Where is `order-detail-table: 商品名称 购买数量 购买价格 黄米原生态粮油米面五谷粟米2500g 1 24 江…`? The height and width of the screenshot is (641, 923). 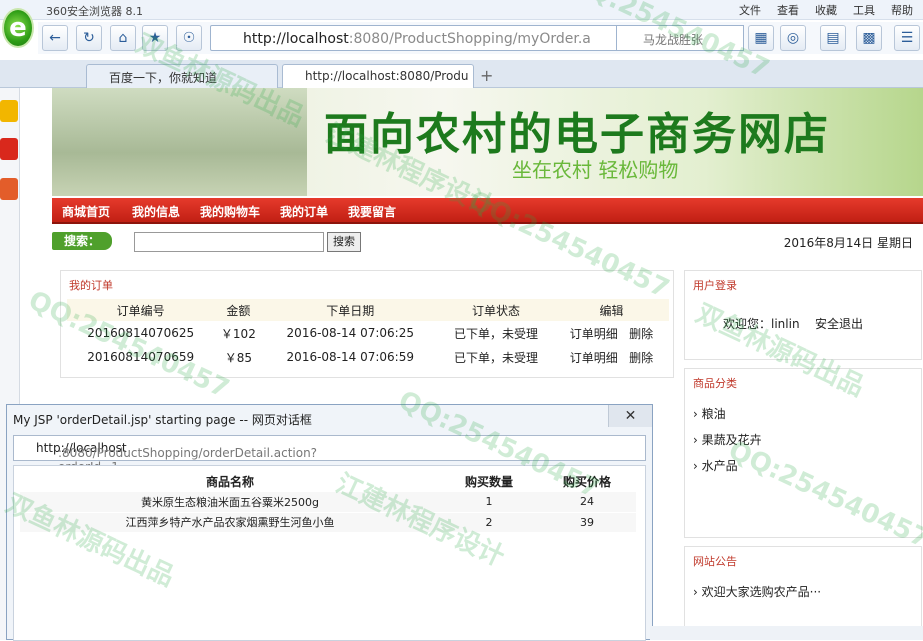 order-detail-table: 商品名称 购买数量 购买价格 黄米原生态粮油米面五谷粟米2500g 1 24 江… is located at coordinates (328, 501).